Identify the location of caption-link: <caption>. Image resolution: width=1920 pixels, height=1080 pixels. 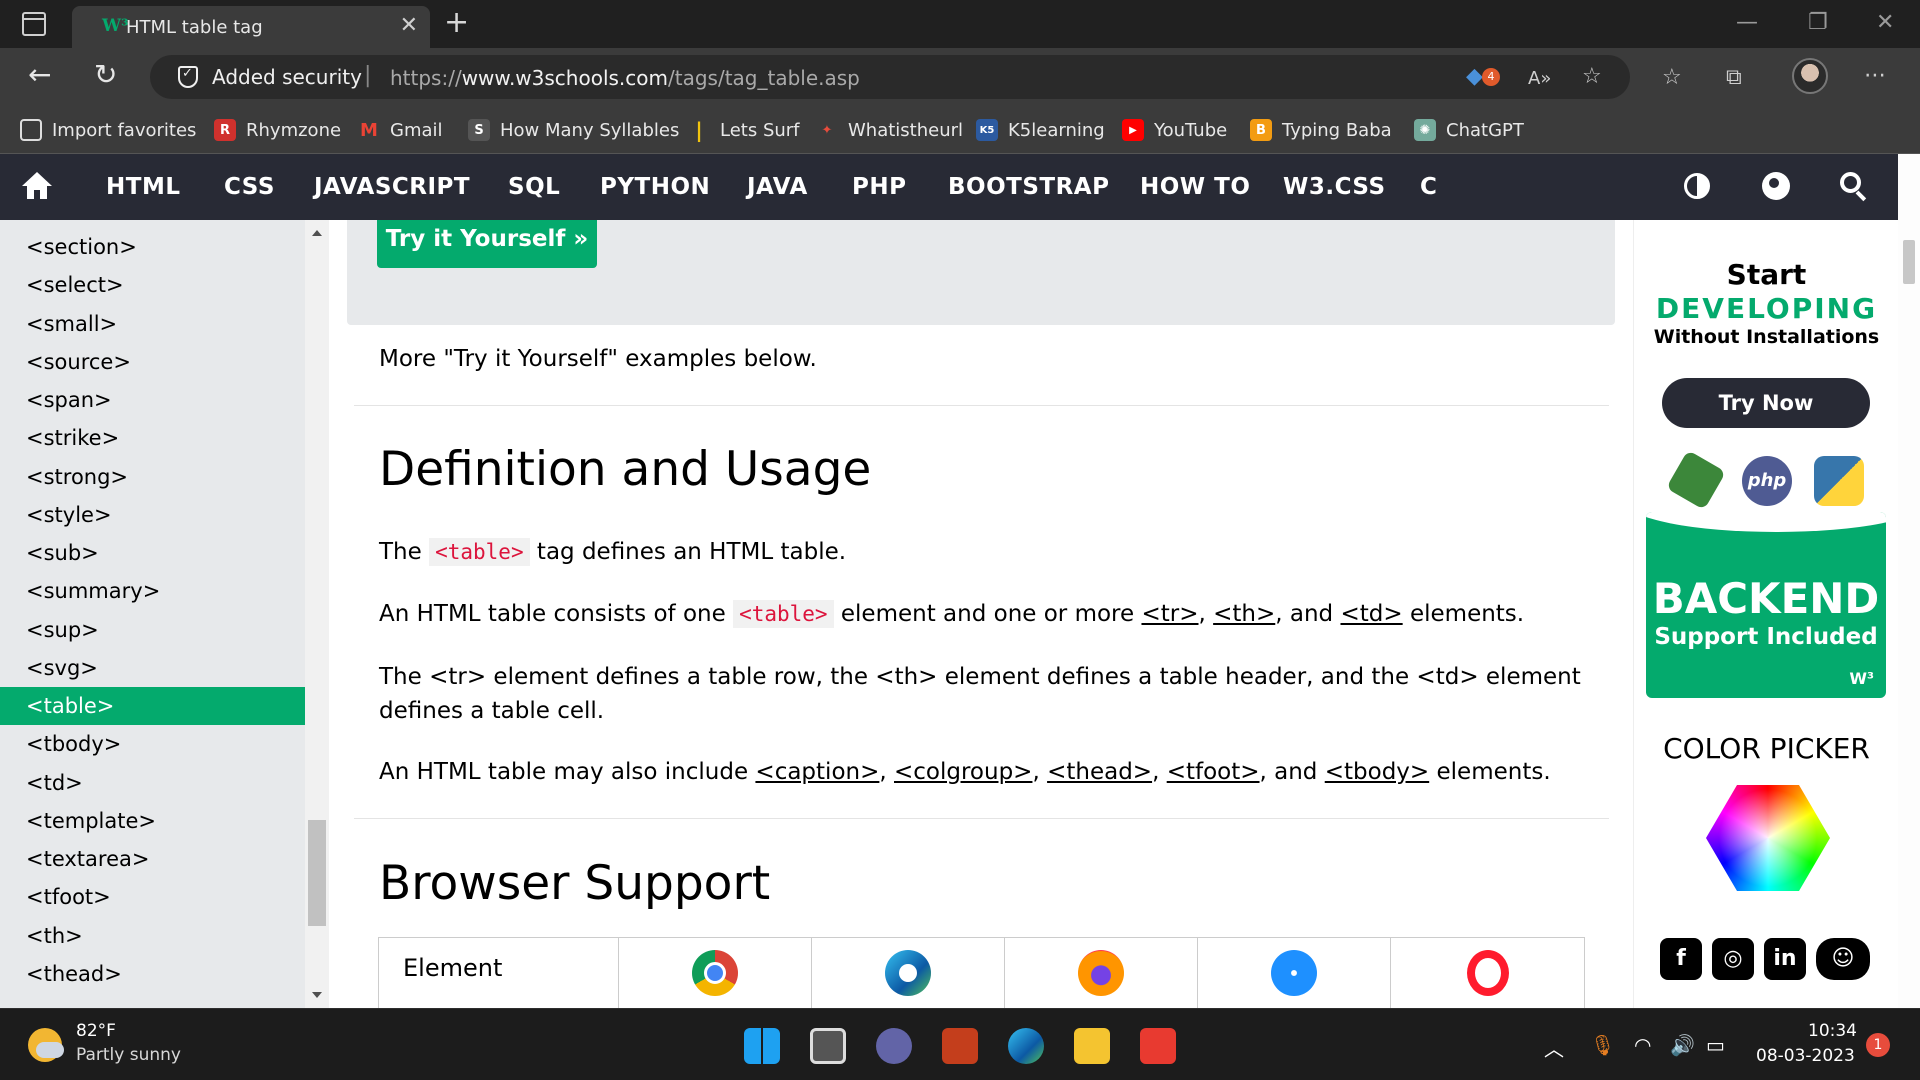
(817, 772).